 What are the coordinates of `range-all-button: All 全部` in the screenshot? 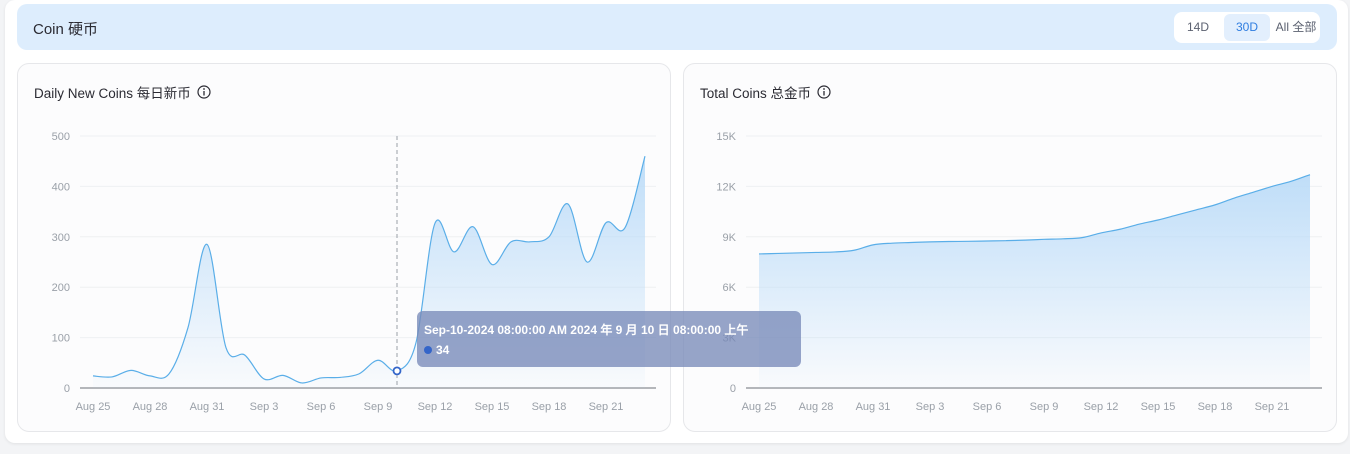 It's located at (1296, 27).